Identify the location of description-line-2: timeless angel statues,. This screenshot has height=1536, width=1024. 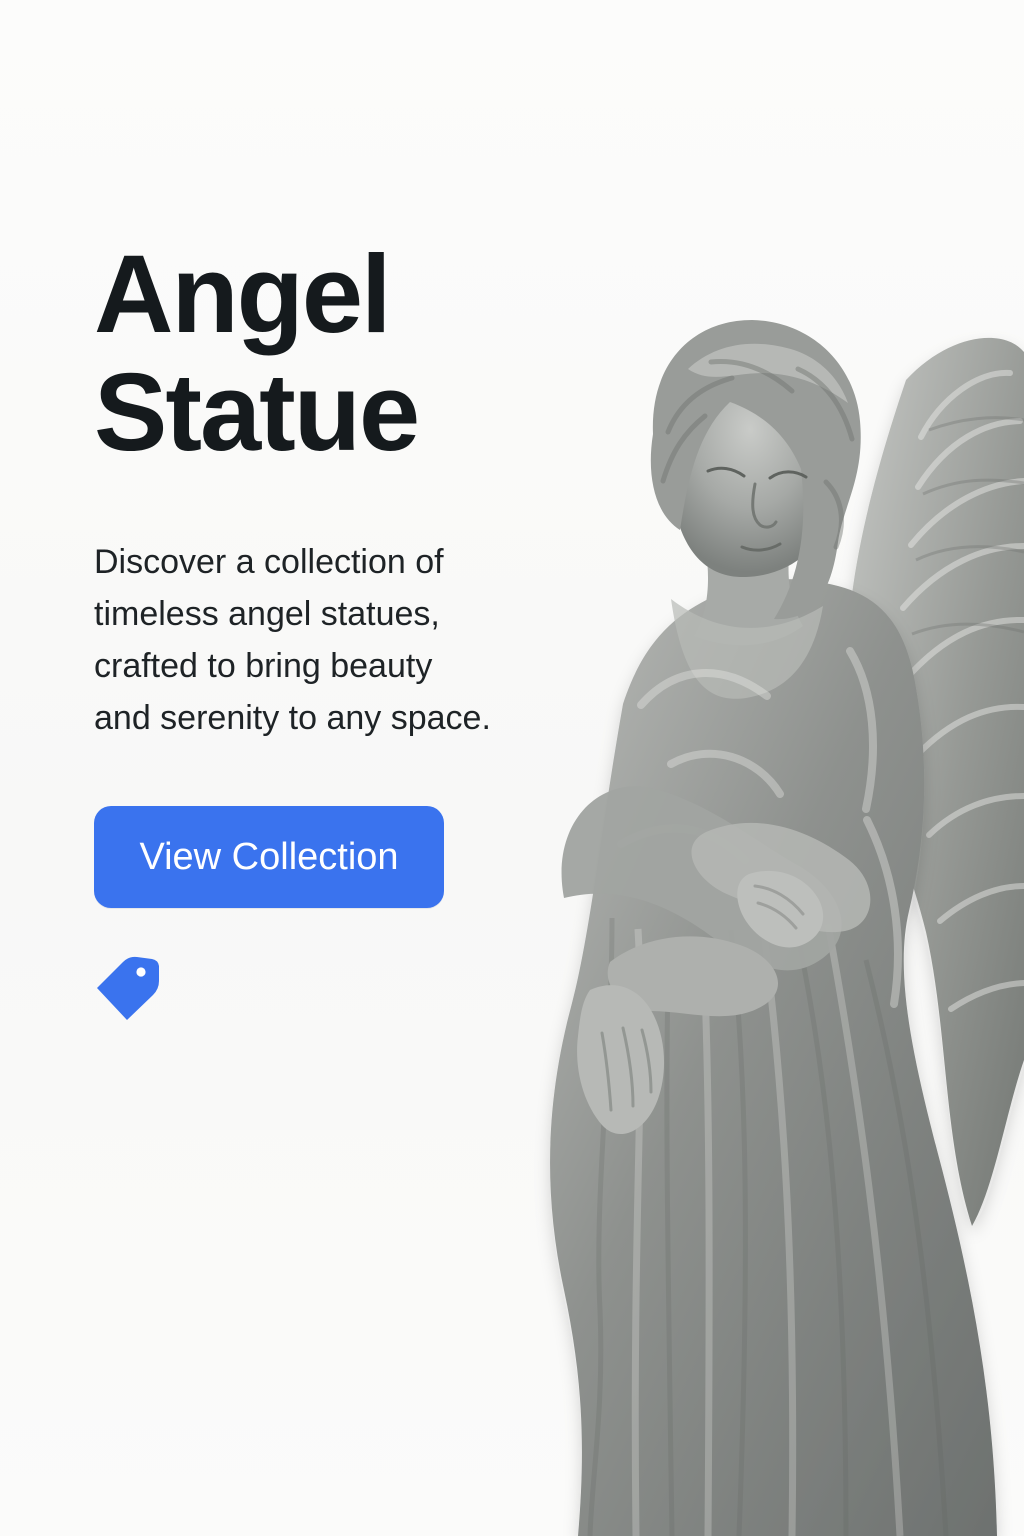
(267, 614).